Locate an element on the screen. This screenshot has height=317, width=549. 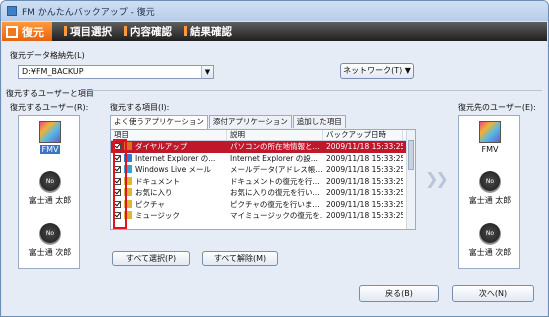
restore-source-label: 復元データ格納先(L) is located at coordinates (47, 55).